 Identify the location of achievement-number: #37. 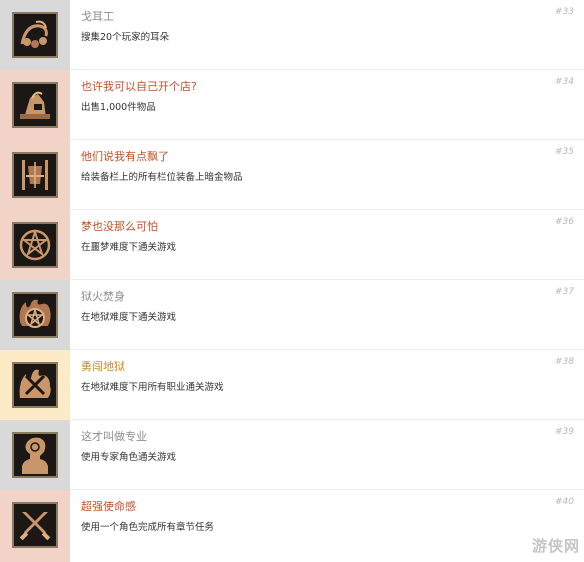
(564, 292).